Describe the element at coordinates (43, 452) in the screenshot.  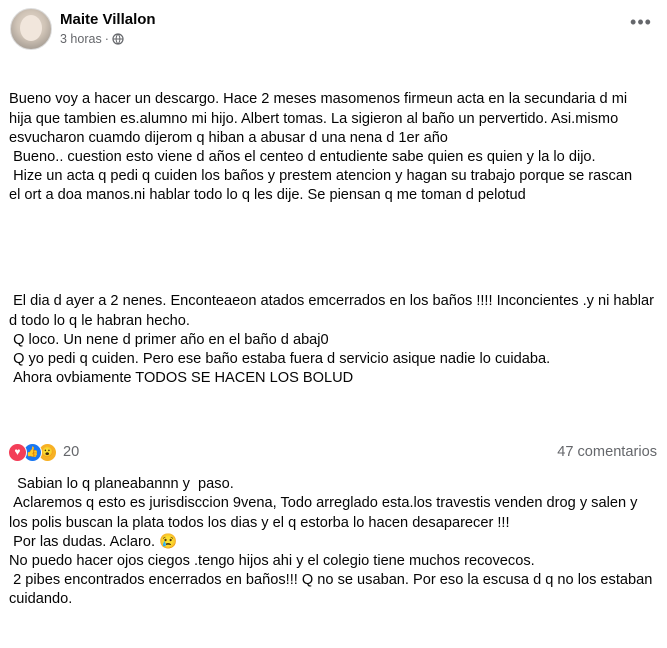
I see `reactions-summary: ♥ 👍 😮 20` at that location.